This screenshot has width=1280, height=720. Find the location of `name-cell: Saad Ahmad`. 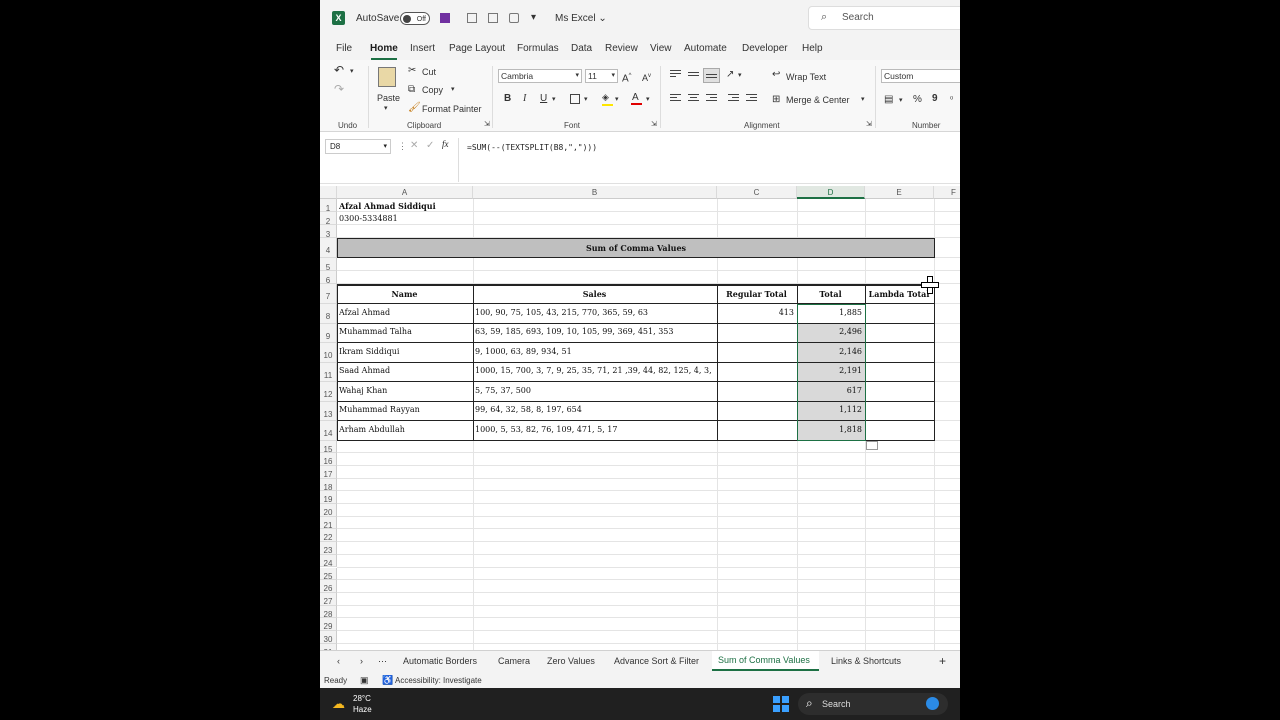

name-cell: Saad Ahmad is located at coordinates (404, 370).